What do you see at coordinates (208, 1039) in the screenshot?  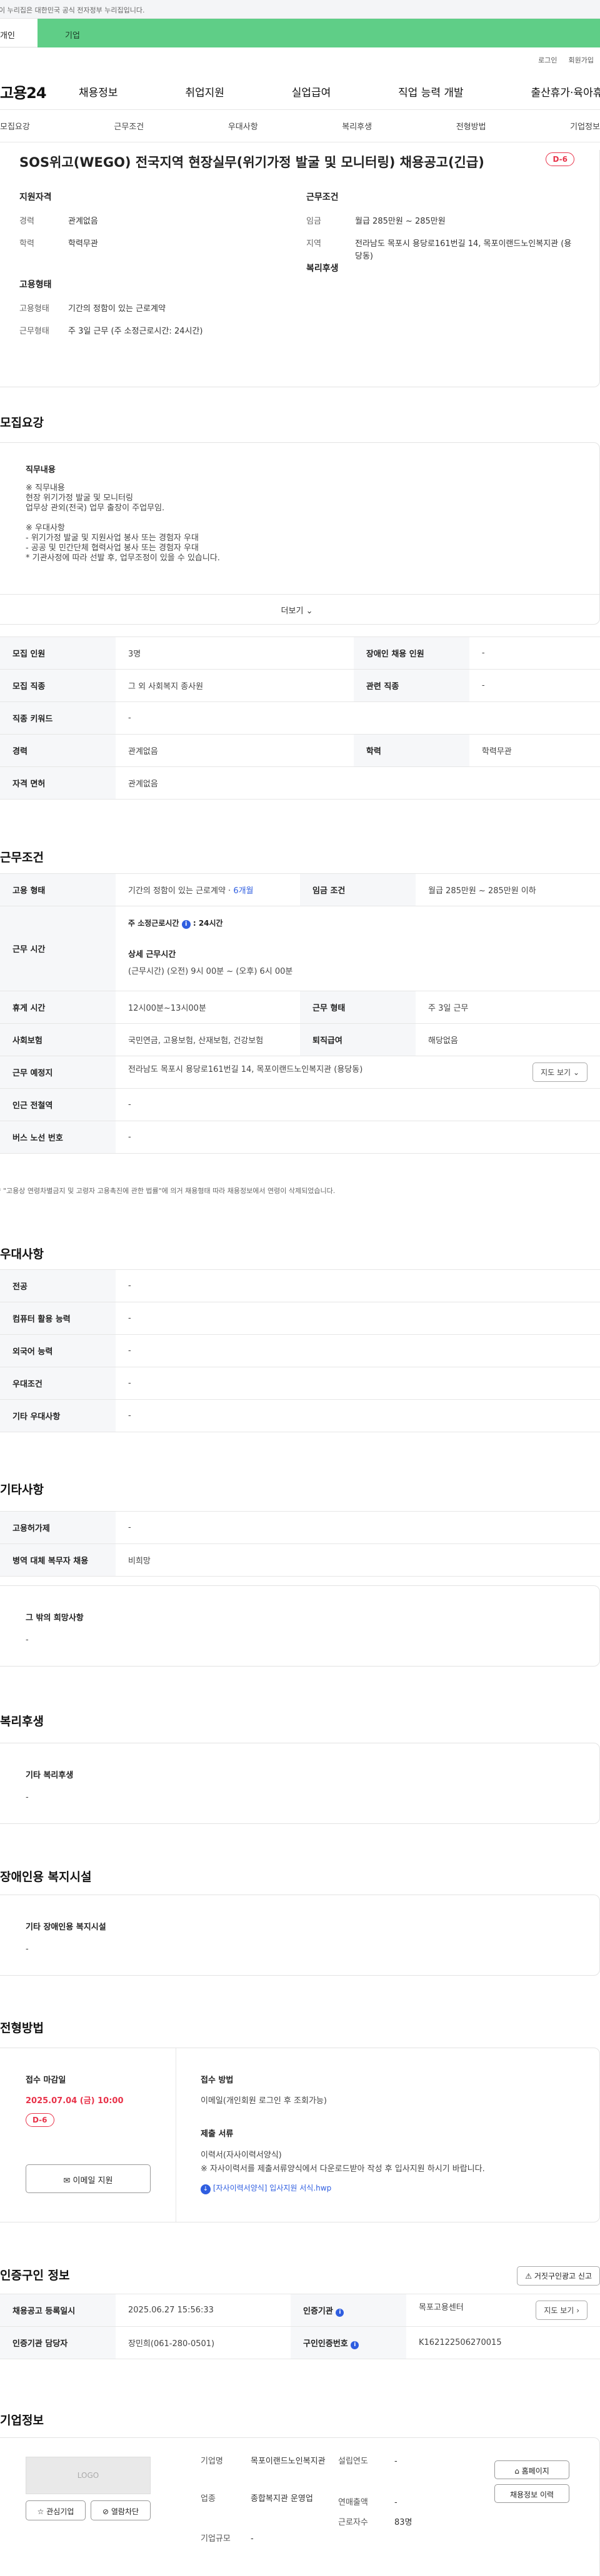 I see `value: 국민연금, 고용보험, 산재보험, 건강보험` at bounding box center [208, 1039].